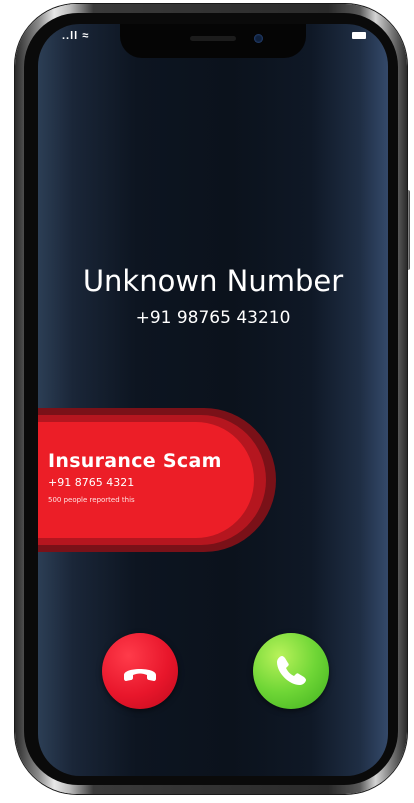  Describe the element at coordinates (140, 675) in the screenshot. I see `phone-hangup-icon` at that location.